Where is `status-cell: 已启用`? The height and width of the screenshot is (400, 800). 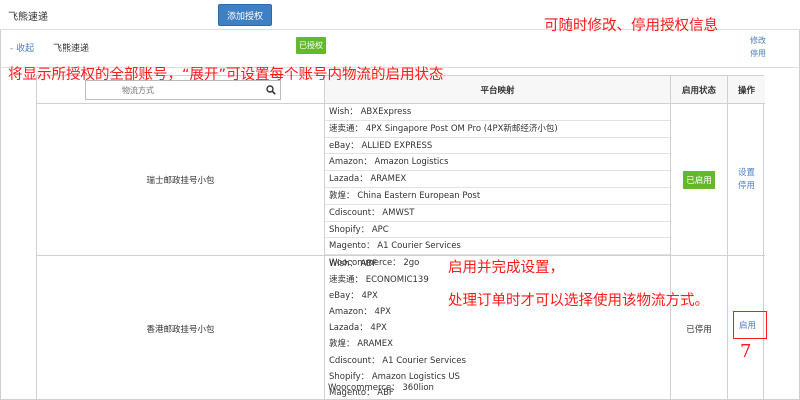
status-cell: 已启用 is located at coordinates (699, 179).